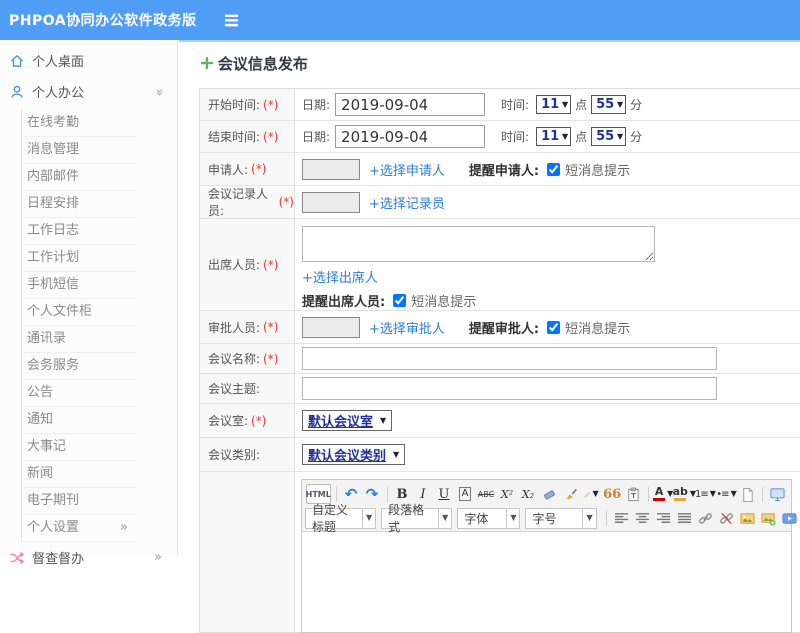 This screenshot has width=800, height=633. I want to click on quick-format-button: ▼, so click(591, 494).